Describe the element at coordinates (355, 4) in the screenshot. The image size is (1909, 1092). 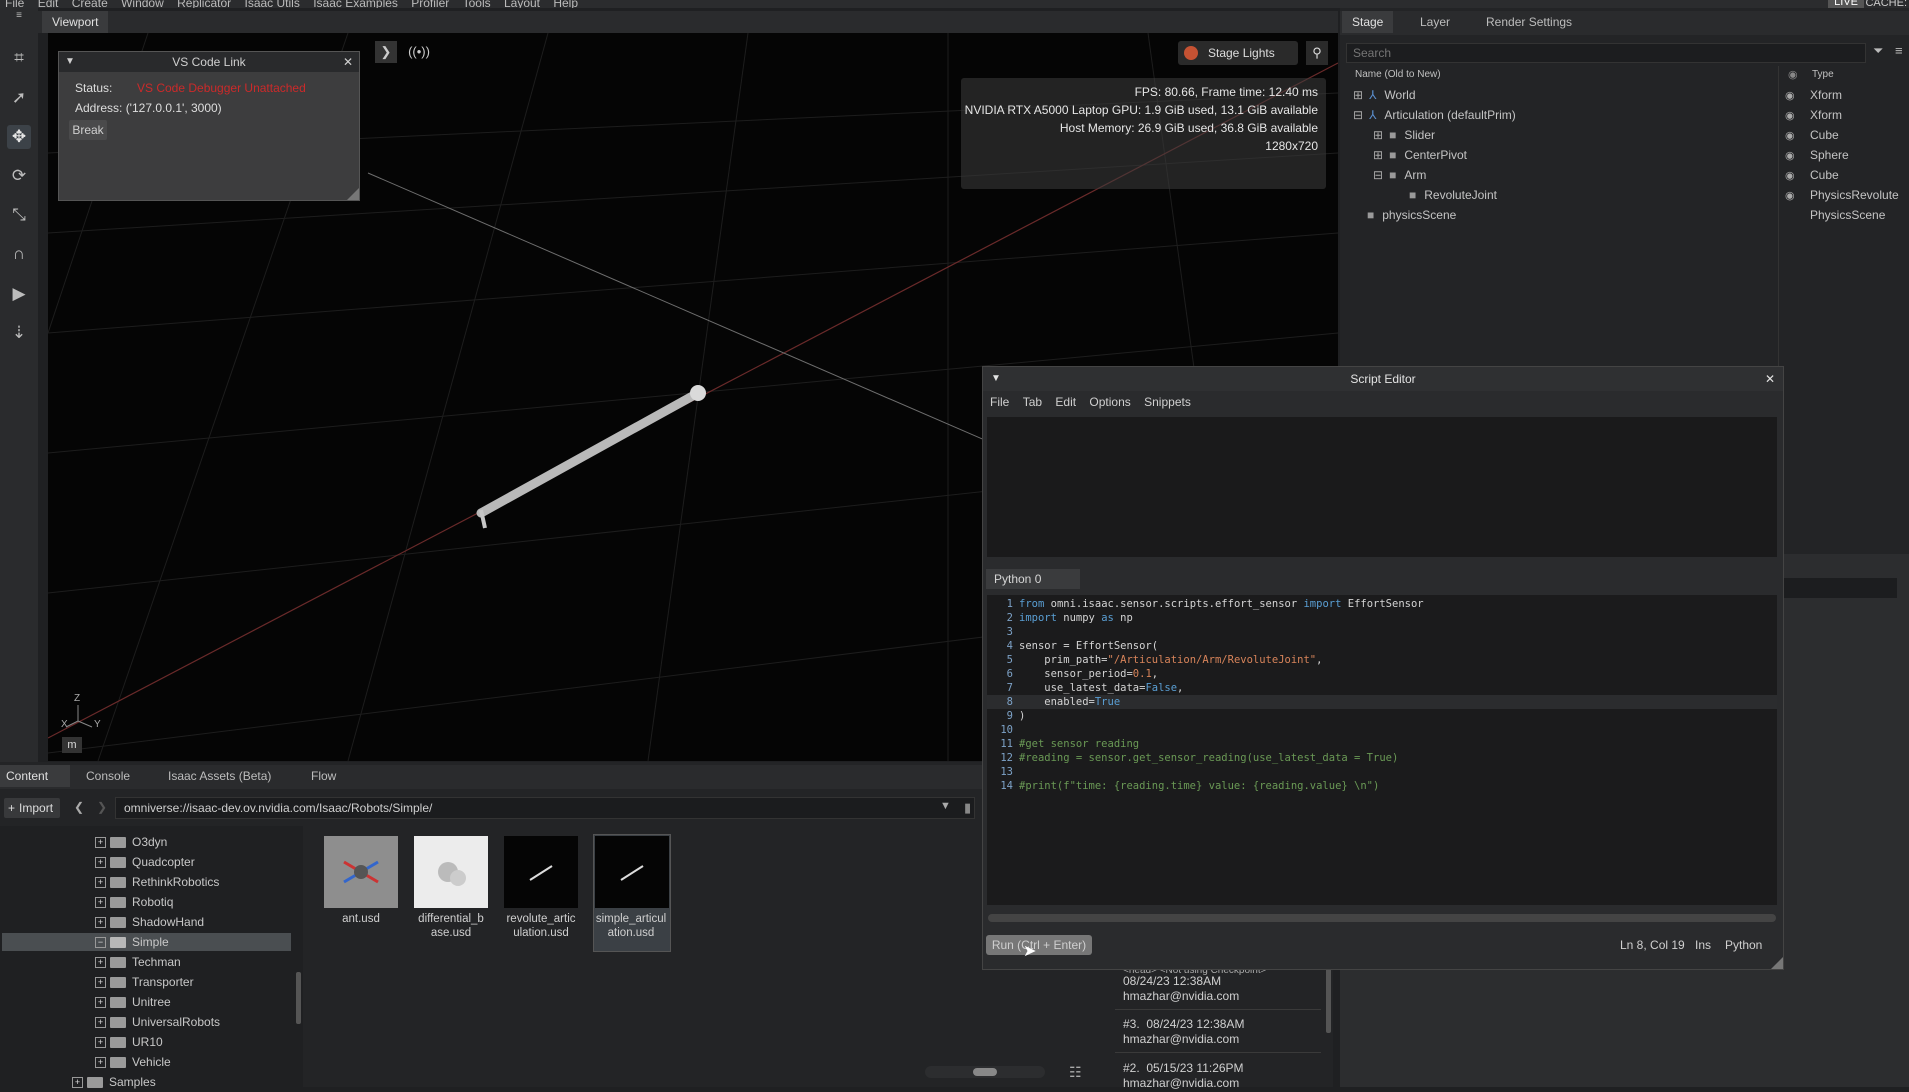
I see `menu-isaac-examples: Isaac Examples` at that location.